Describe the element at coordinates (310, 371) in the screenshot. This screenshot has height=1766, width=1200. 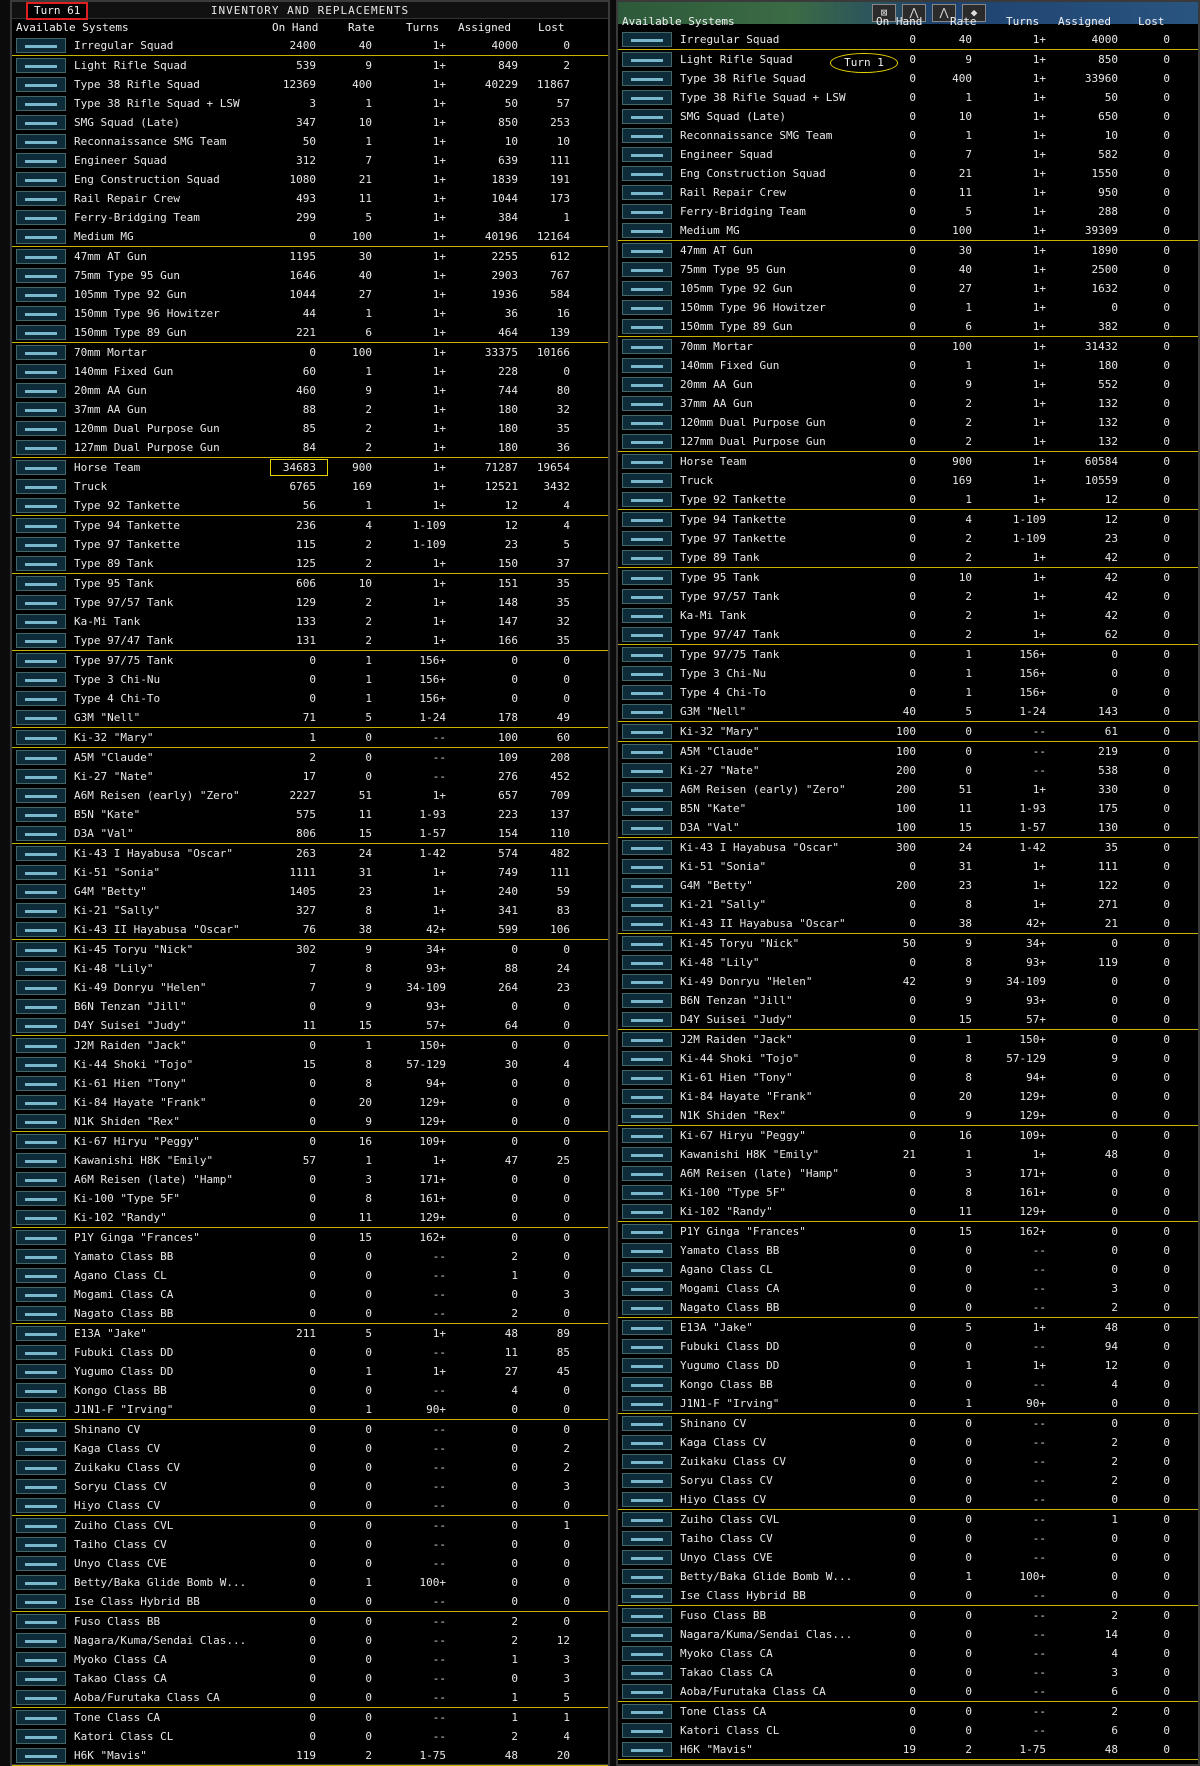
I see `table-row: 140mm Fixed Gun 60 1 1+ 228 0` at that location.